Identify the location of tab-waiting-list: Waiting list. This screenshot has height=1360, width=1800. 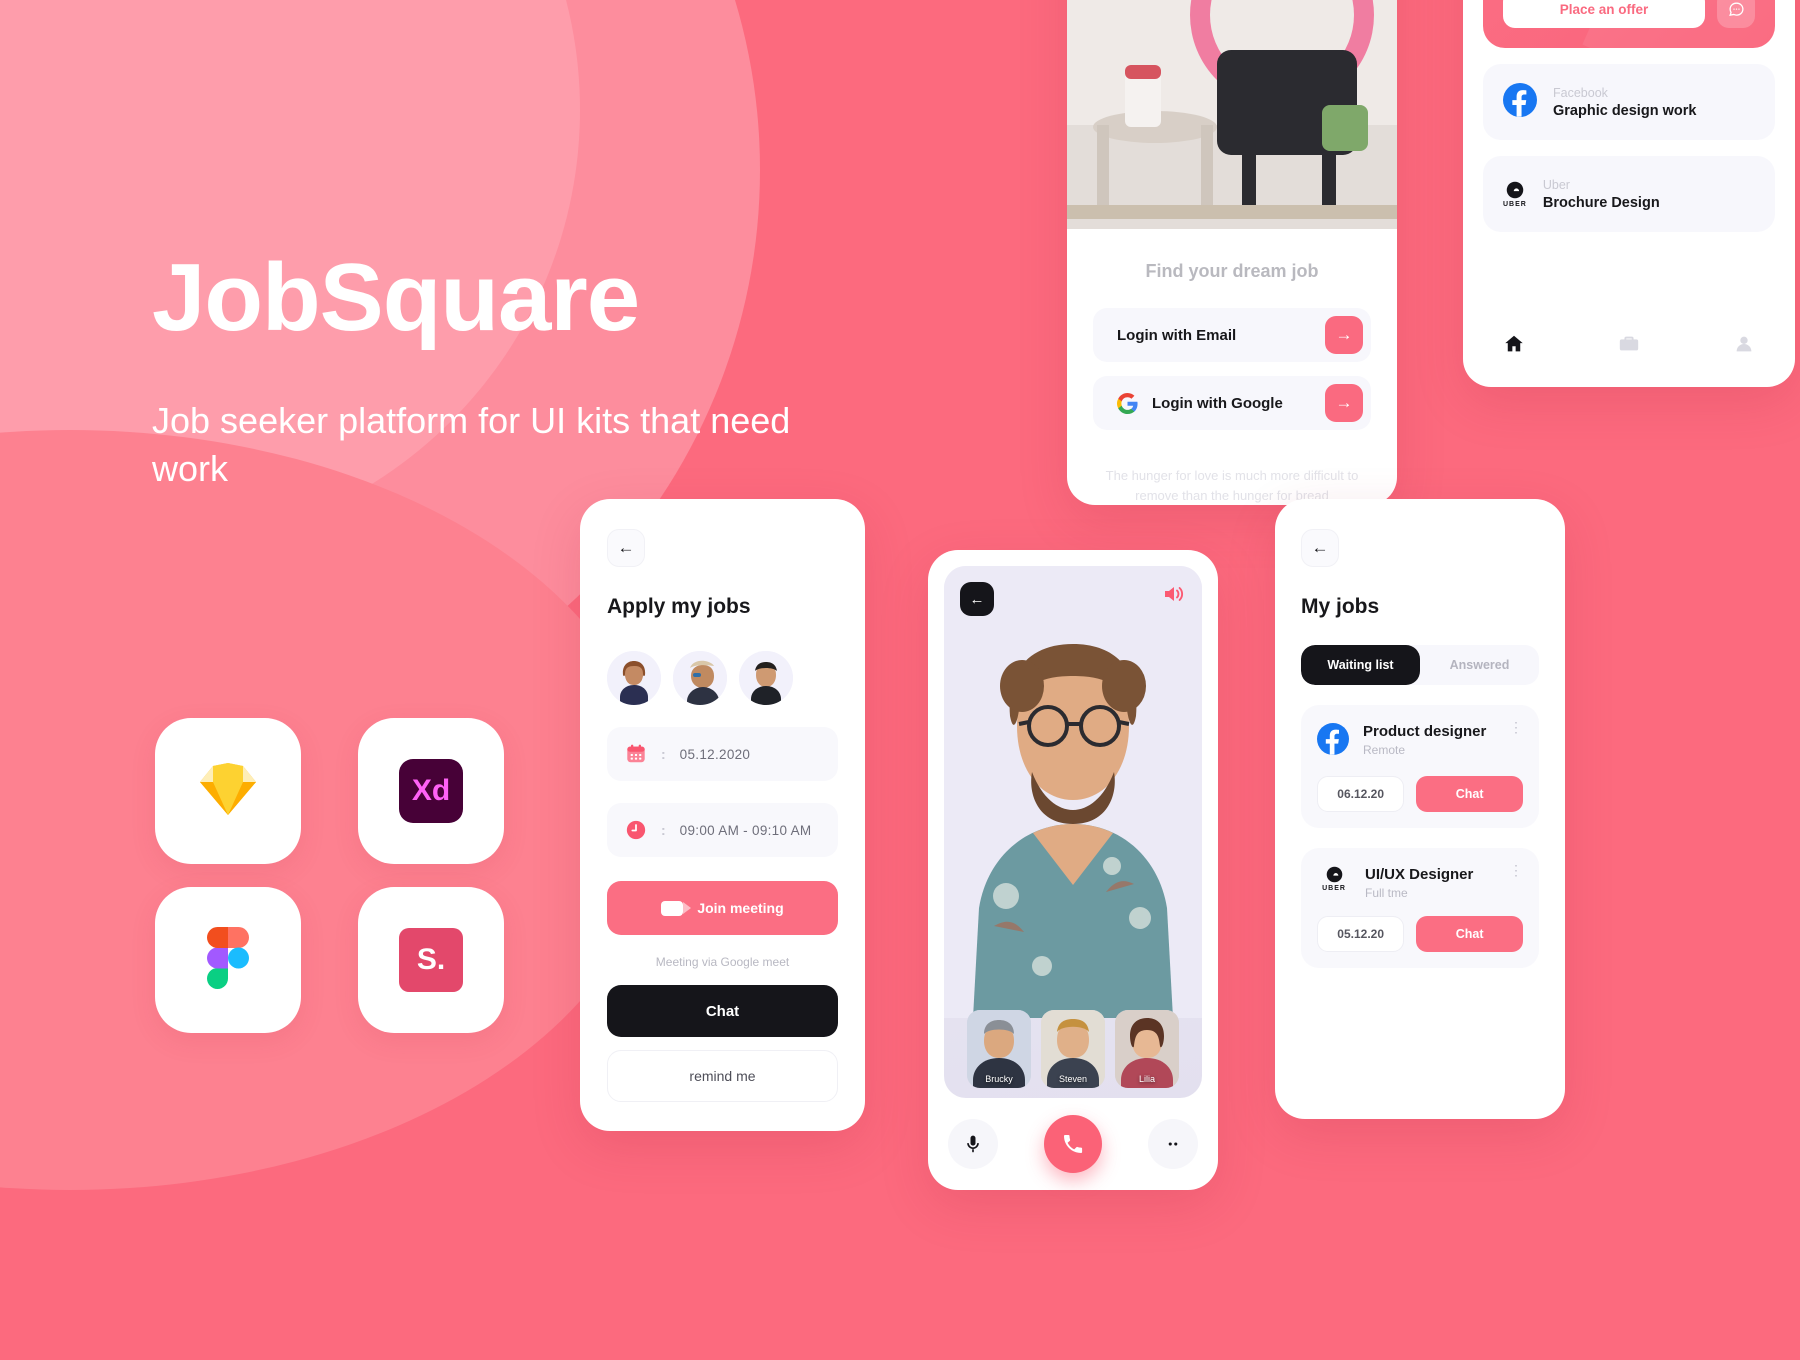
(1360, 665).